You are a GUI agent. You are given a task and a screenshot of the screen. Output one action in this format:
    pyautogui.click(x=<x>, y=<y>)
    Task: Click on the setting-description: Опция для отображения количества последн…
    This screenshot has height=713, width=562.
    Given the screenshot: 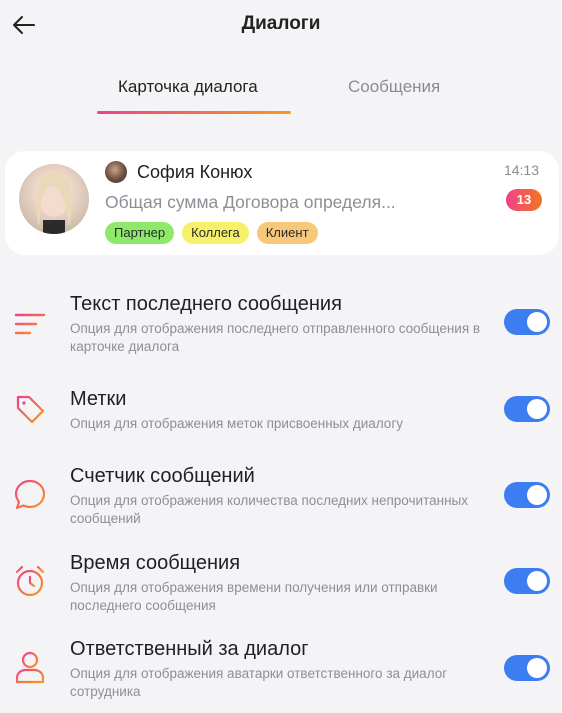 What is the action you would take?
    pyautogui.click(x=269, y=509)
    